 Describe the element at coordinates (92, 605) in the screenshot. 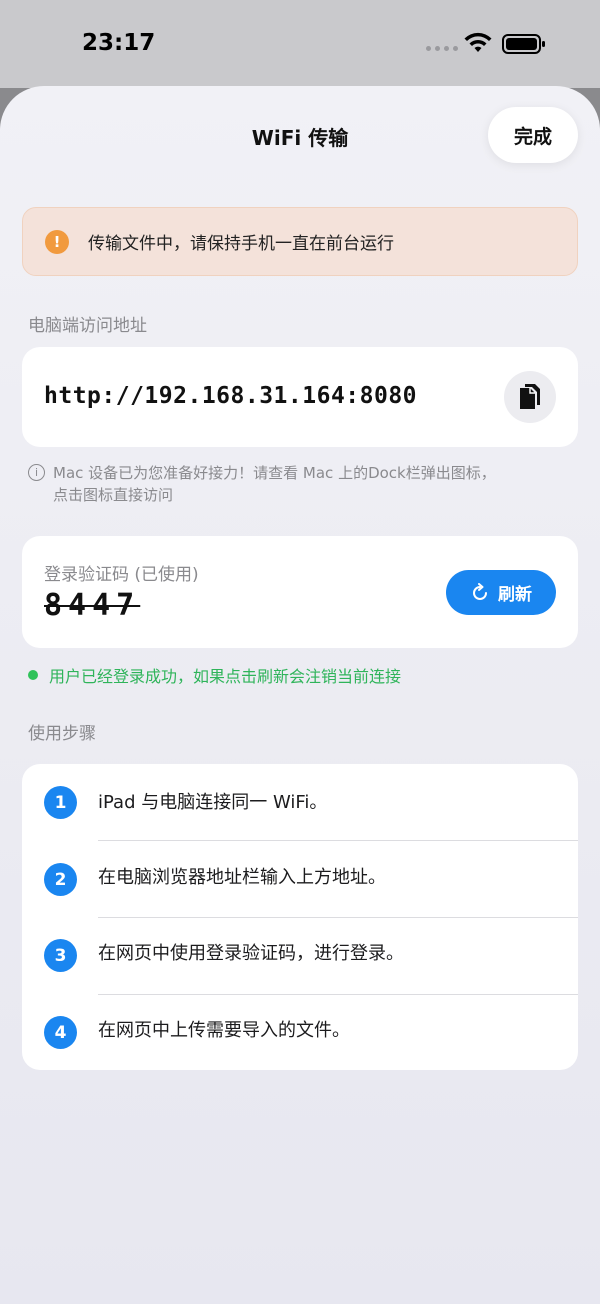

I see `login-code-value: 8447` at that location.